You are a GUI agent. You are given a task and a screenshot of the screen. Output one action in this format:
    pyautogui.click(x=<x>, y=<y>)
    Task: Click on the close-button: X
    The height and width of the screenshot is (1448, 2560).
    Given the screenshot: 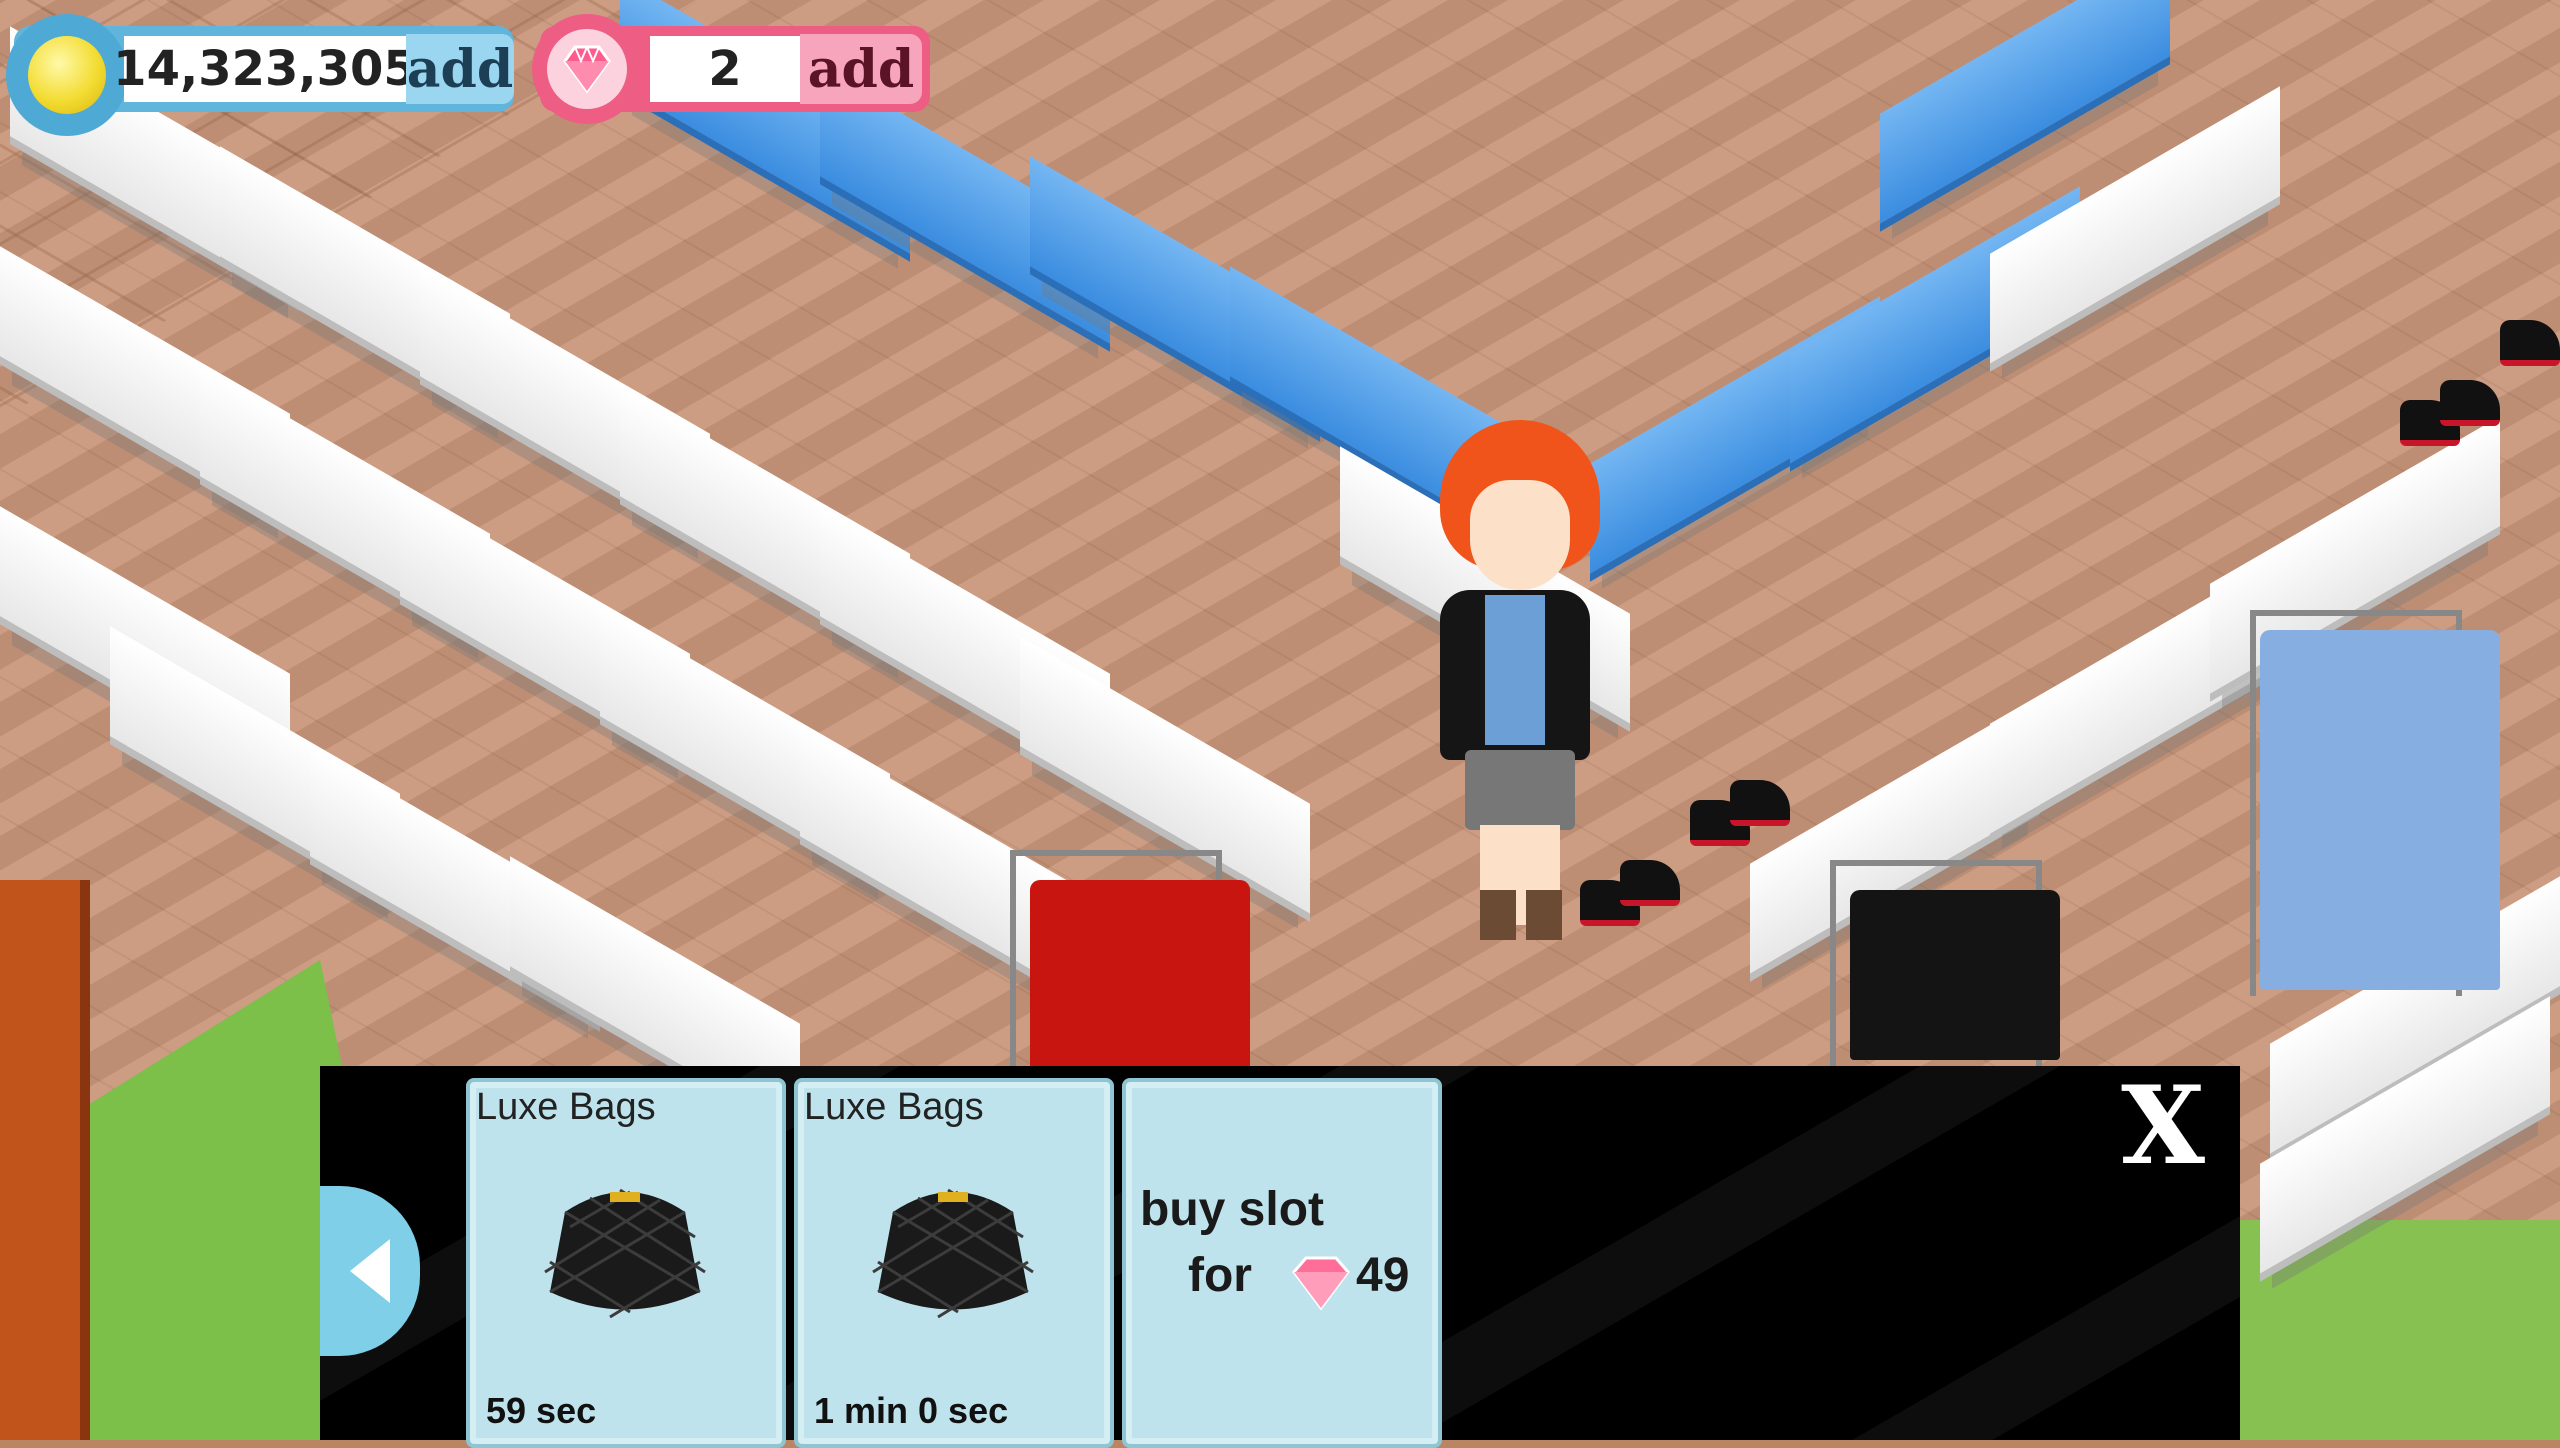 What is the action you would take?
    pyautogui.click(x=2163, y=1126)
    